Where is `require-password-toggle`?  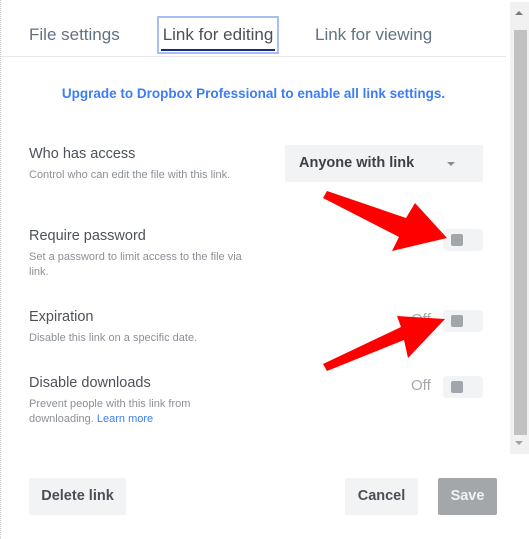 require-password-toggle is located at coordinates (463, 240).